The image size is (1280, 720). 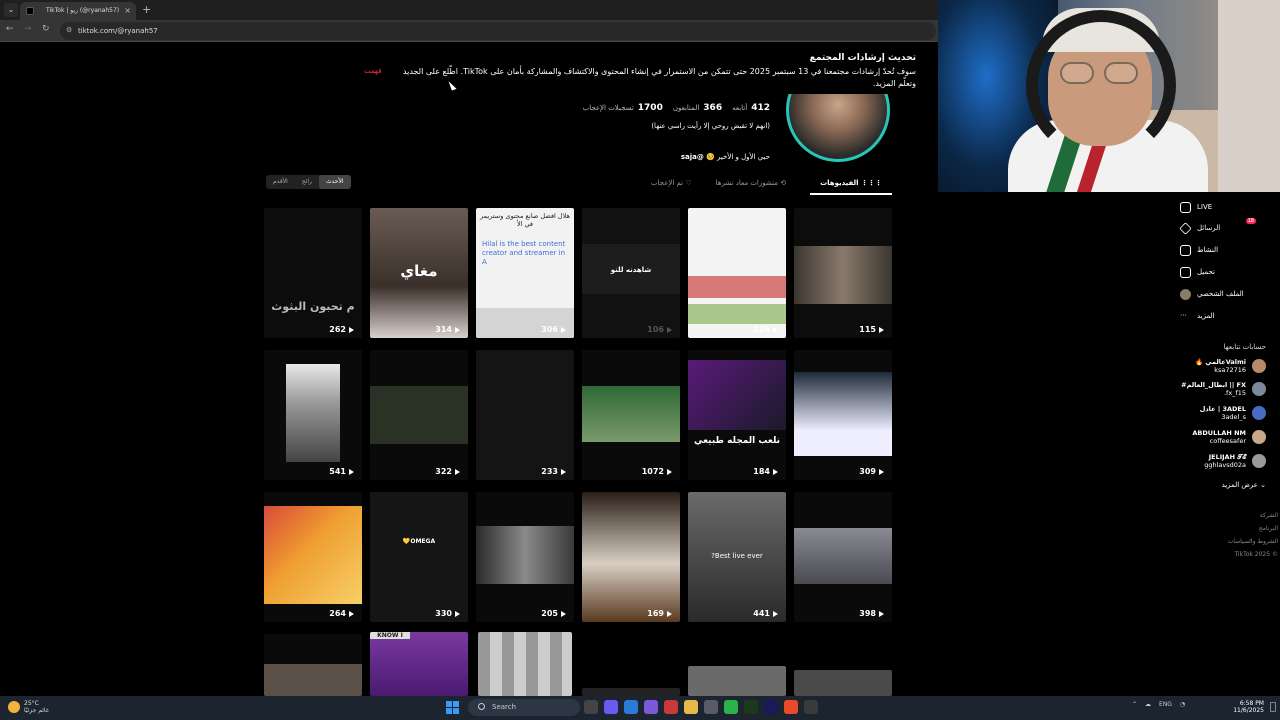 What do you see at coordinates (1233, 485) in the screenshot?
I see `see-more-button: ⌄ عرض المزيد` at bounding box center [1233, 485].